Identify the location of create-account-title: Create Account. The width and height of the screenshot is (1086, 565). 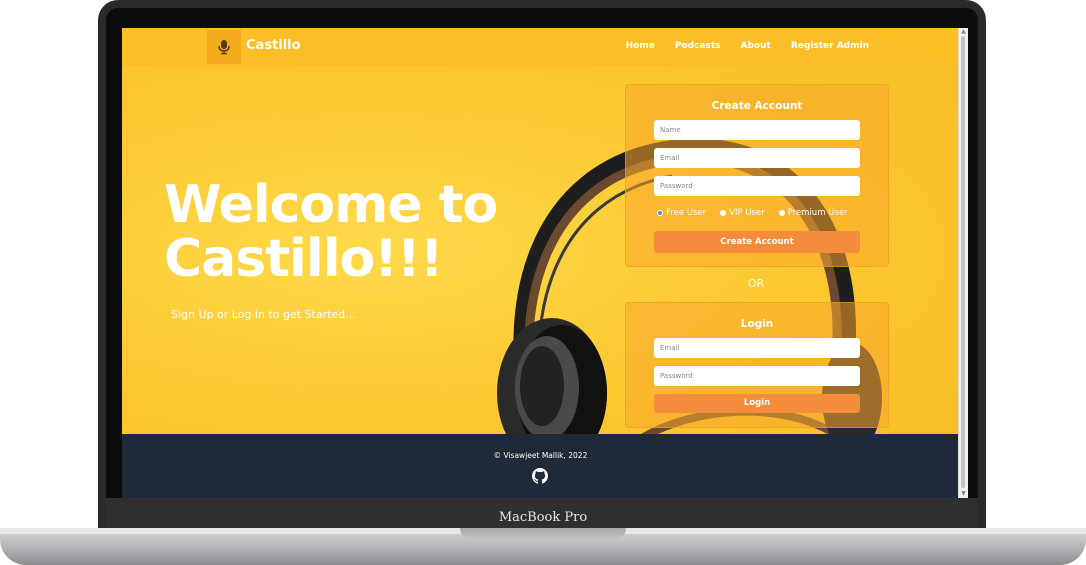
(757, 106).